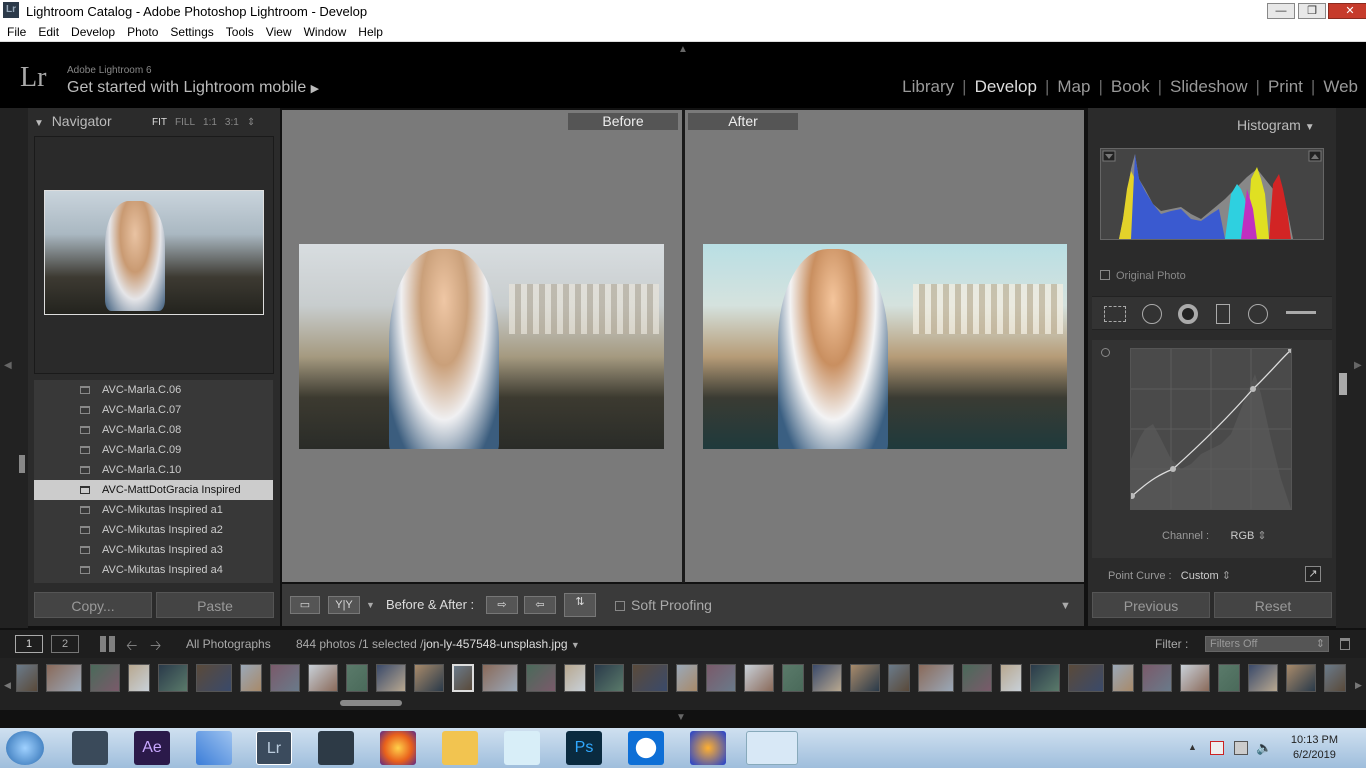  What do you see at coordinates (928, 87) in the screenshot?
I see `module-library: Library` at bounding box center [928, 87].